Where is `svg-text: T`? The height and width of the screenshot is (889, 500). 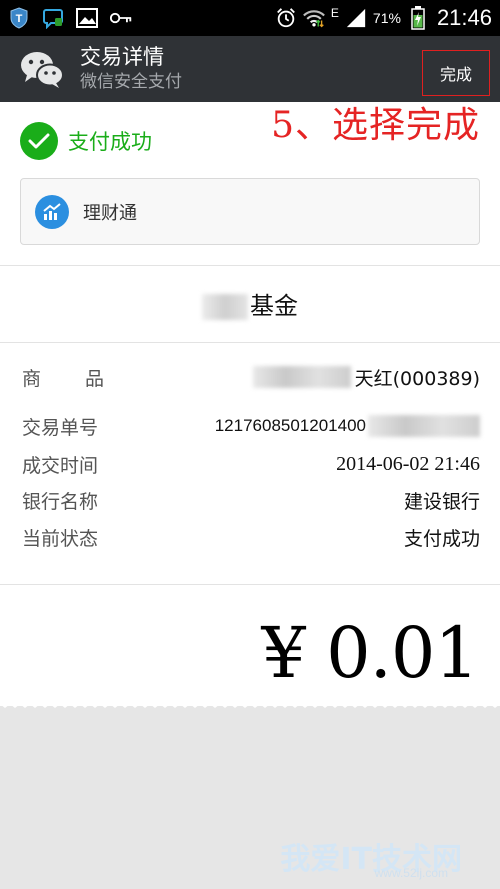 svg-text: T is located at coordinates (19, 19).